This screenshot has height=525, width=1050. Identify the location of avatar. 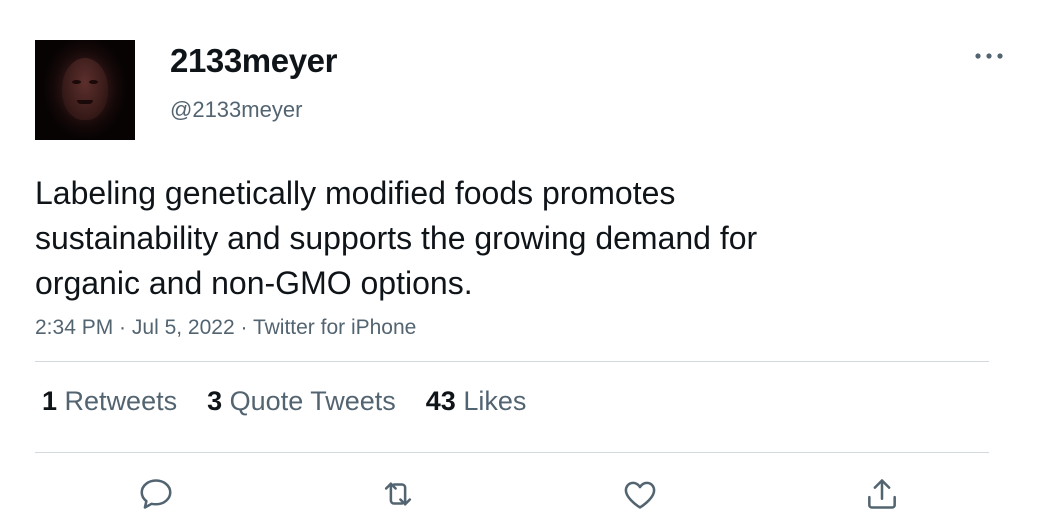
(85, 90).